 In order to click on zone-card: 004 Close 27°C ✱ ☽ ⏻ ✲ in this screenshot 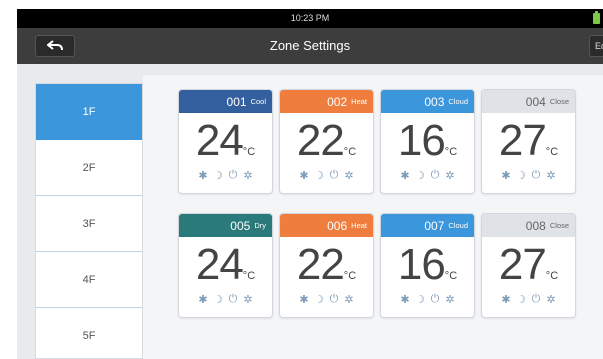, I will do `click(528, 141)`.